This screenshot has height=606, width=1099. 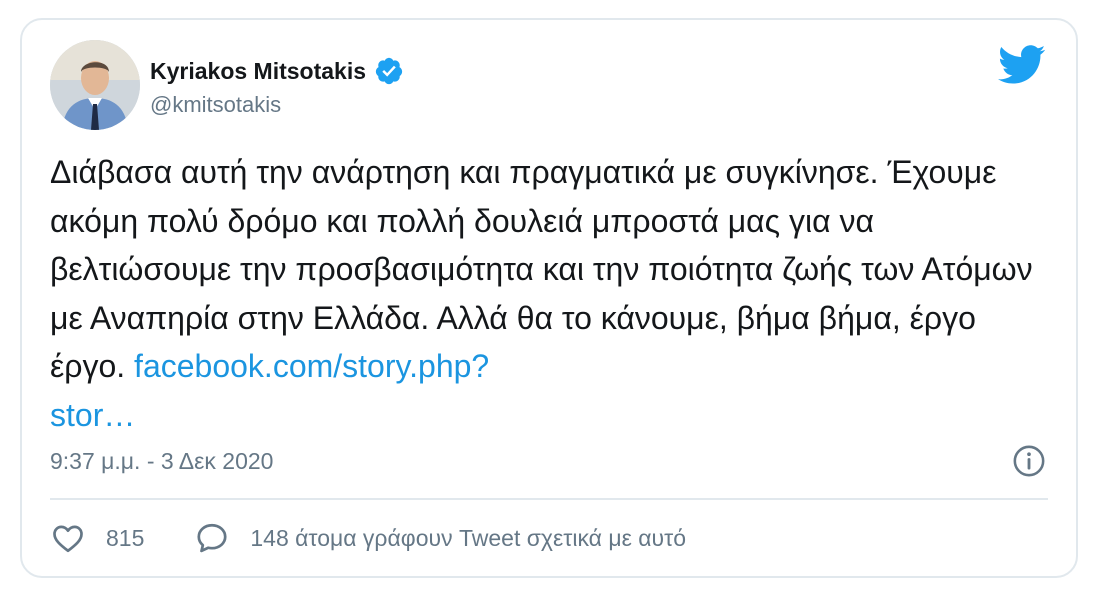 I want to click on info-icon, so click(x=1029, y=461).